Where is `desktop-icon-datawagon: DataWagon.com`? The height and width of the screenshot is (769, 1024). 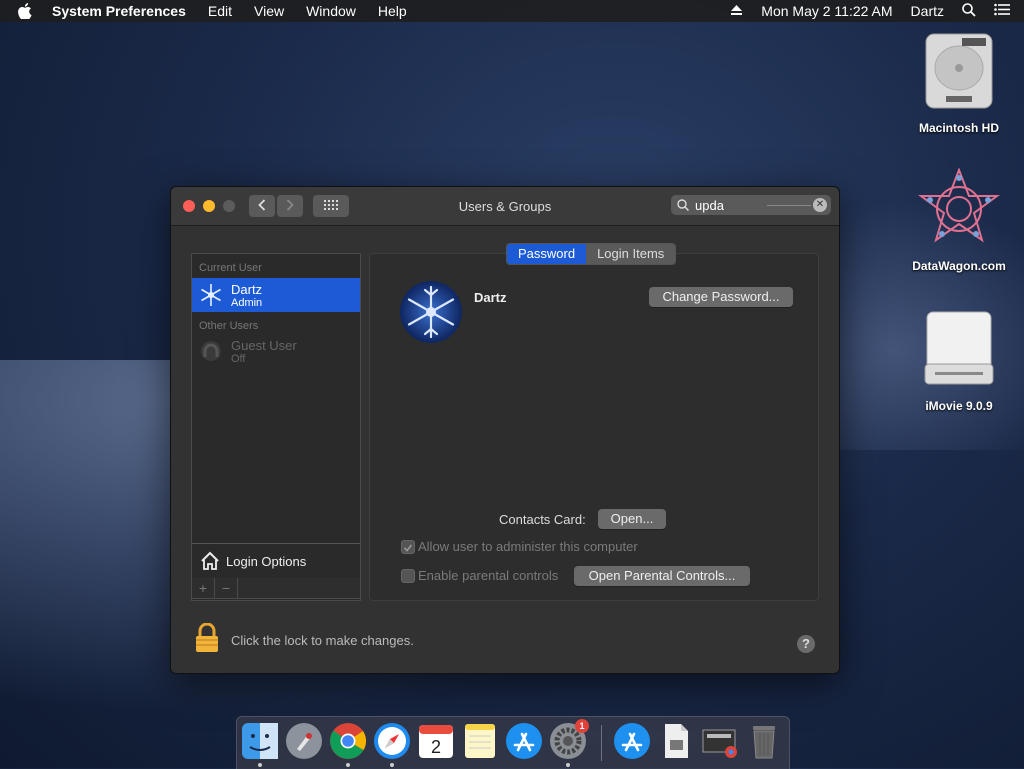
desktop-icon-datawagon: DataWagon.com is located at coordinates (959, 220).